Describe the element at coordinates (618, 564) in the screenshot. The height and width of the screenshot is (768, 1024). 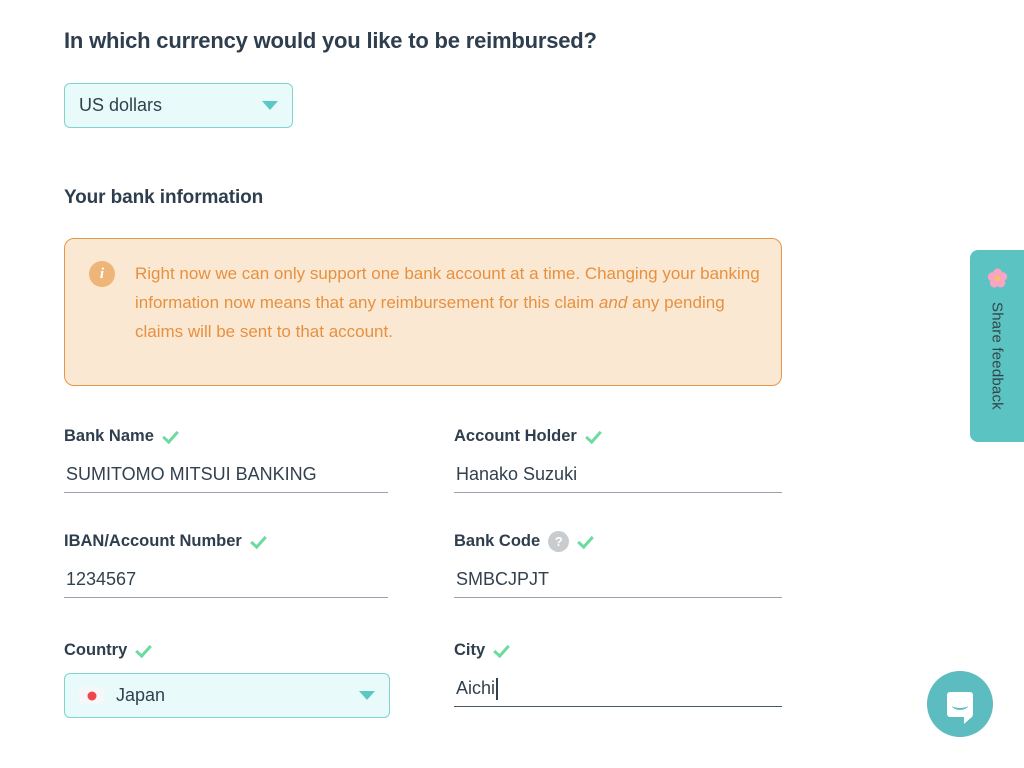
I see `field-bank-code: Bank Code ?` at that location.